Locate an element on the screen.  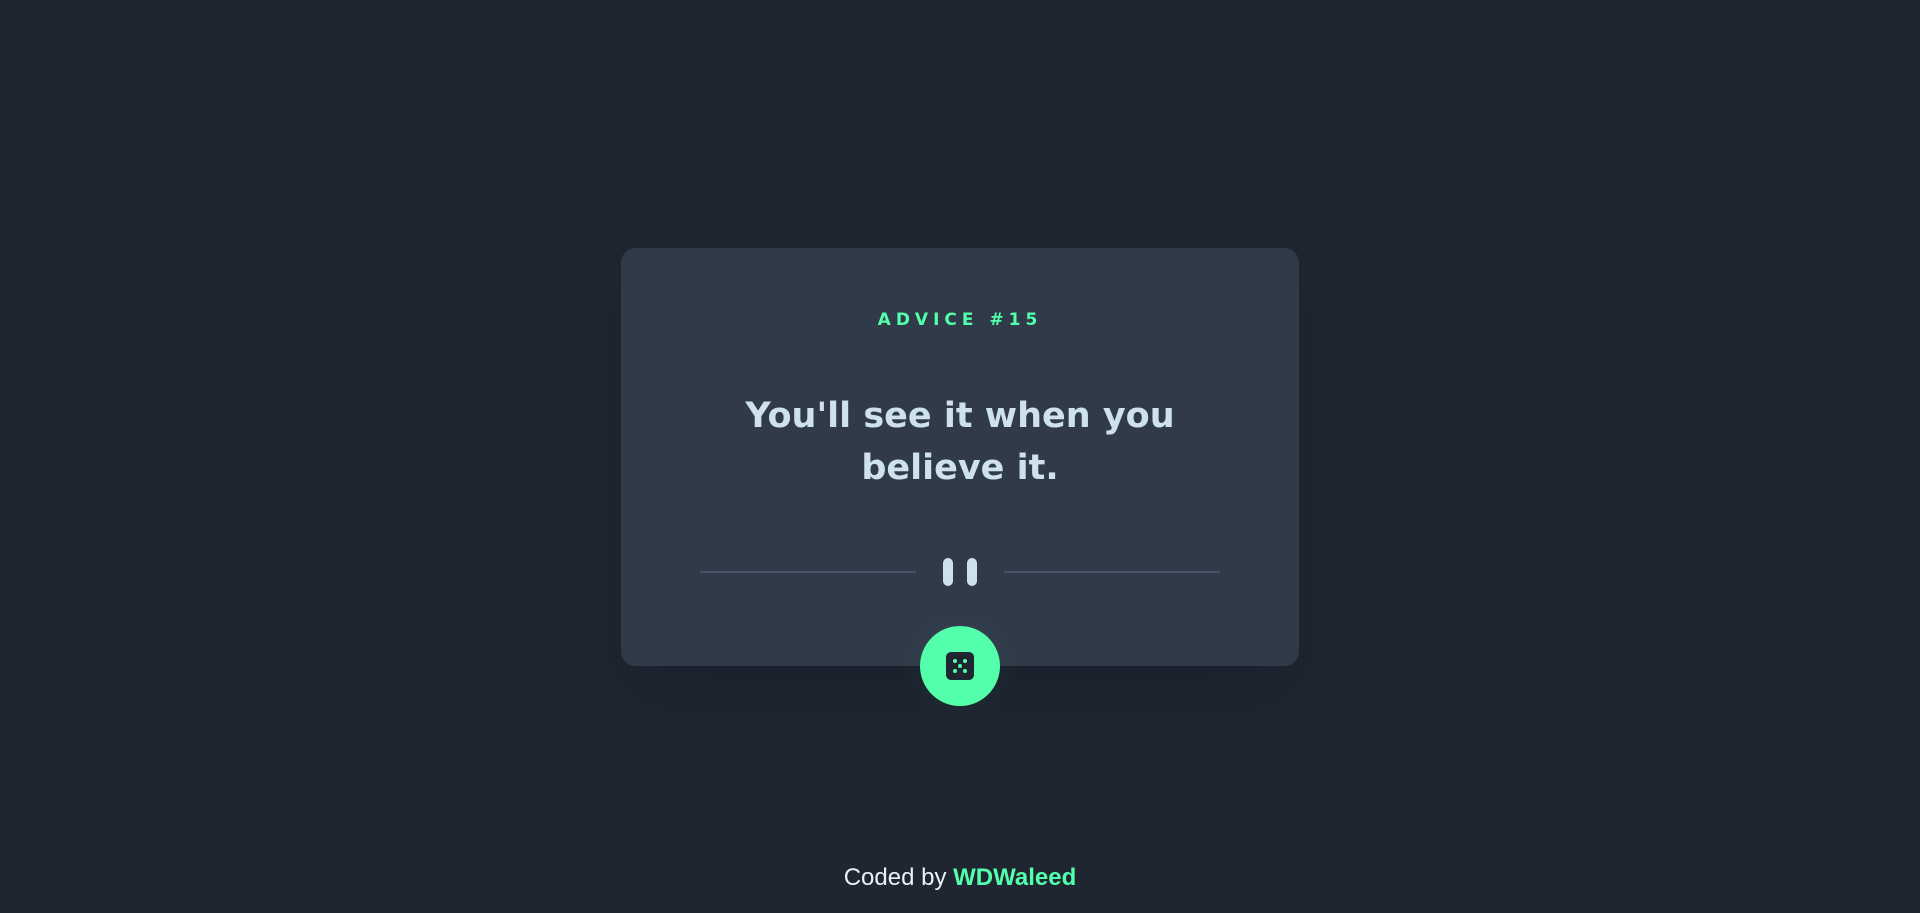
new-advice-button is located at coordinates (960, 666).